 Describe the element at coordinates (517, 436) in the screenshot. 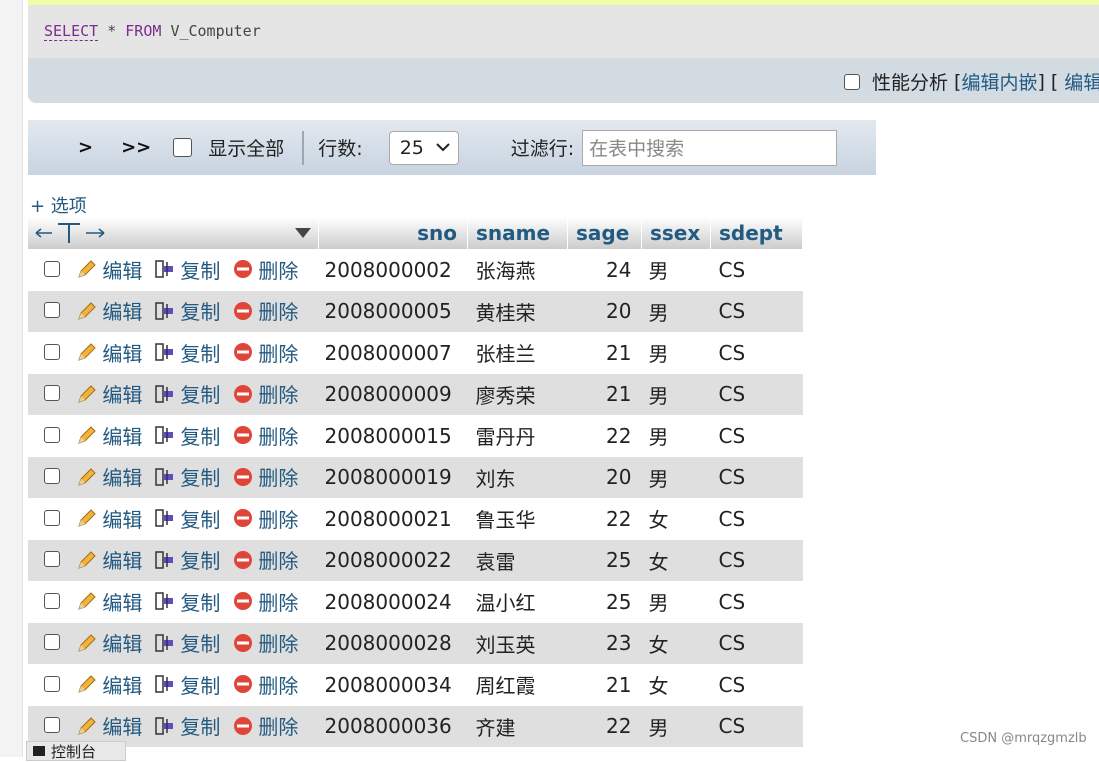

I see `cell-sname: 雷丹丹` at that location.